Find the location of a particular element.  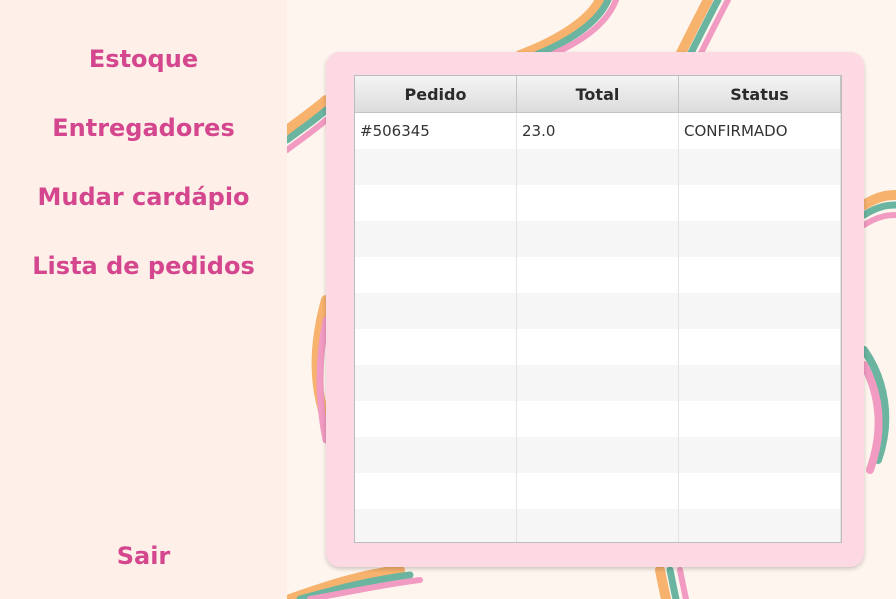

nav-estoque-button: Estoque is located at coordinates (143, 59).